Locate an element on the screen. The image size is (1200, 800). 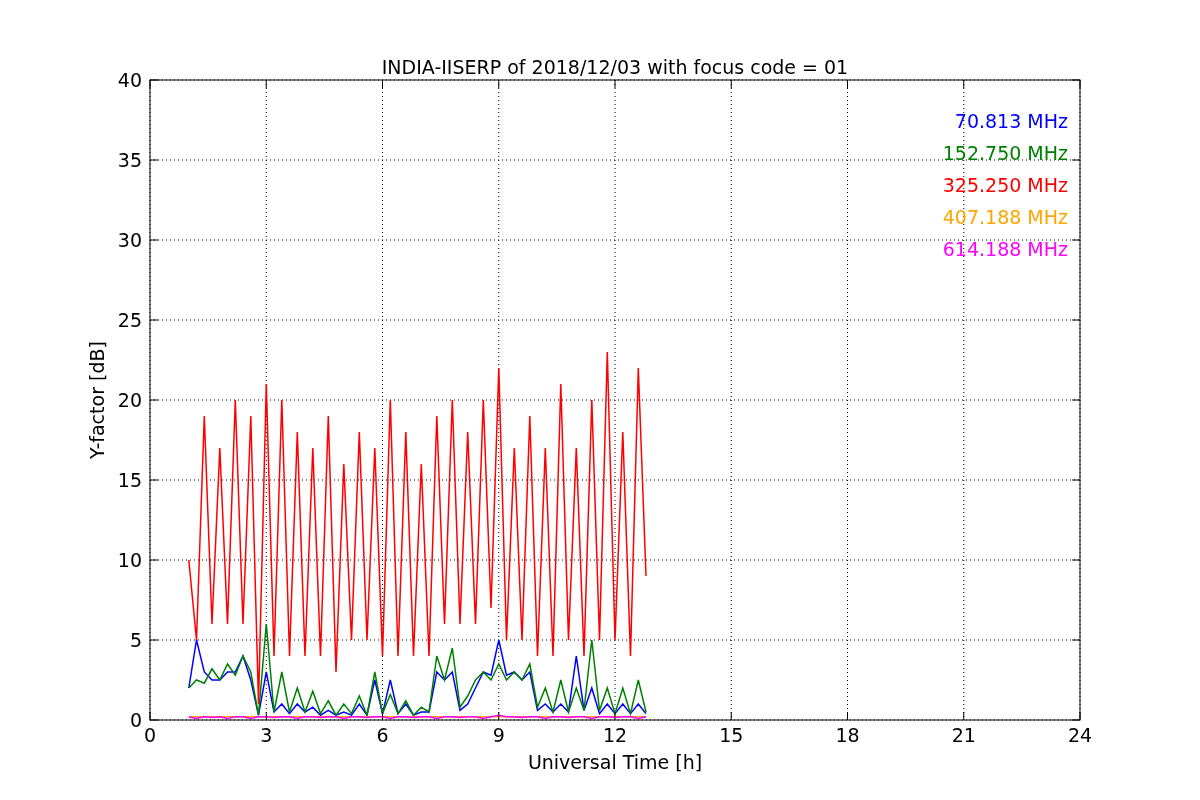
tick-label: 10 is located at coordinates (129, 560).